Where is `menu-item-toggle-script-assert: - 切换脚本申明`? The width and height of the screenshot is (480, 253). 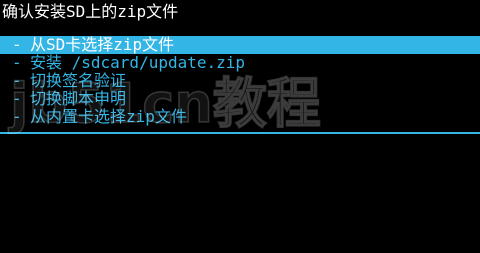
menu-item-toggle-script-assert: - 切换脚本申明 is located at coordinates (240, 99).